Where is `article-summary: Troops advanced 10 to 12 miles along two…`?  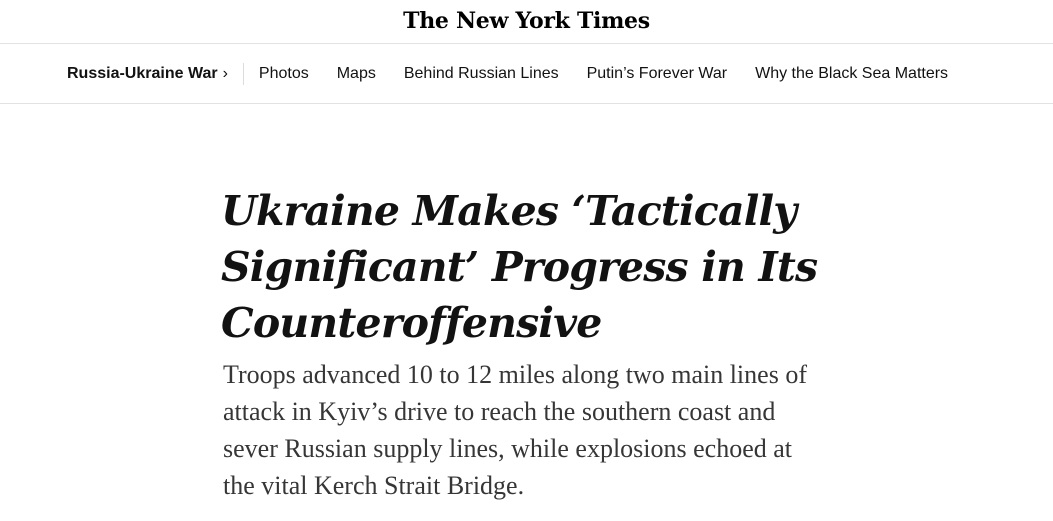 article-summary: Troops advanced 10 to 12 miles along two… is located at coordinates (515, 430).